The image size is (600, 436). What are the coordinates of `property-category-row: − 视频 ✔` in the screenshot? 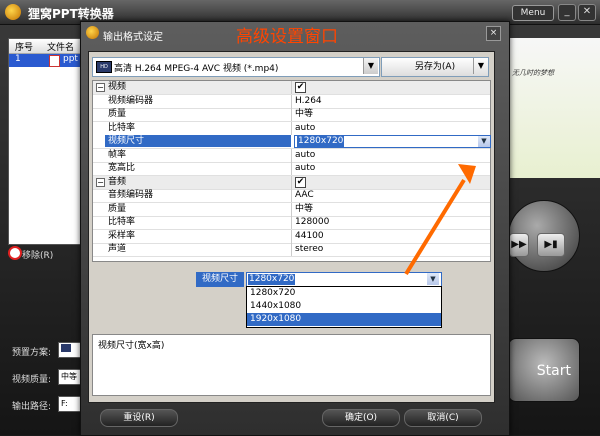 It's located at (291, 88).